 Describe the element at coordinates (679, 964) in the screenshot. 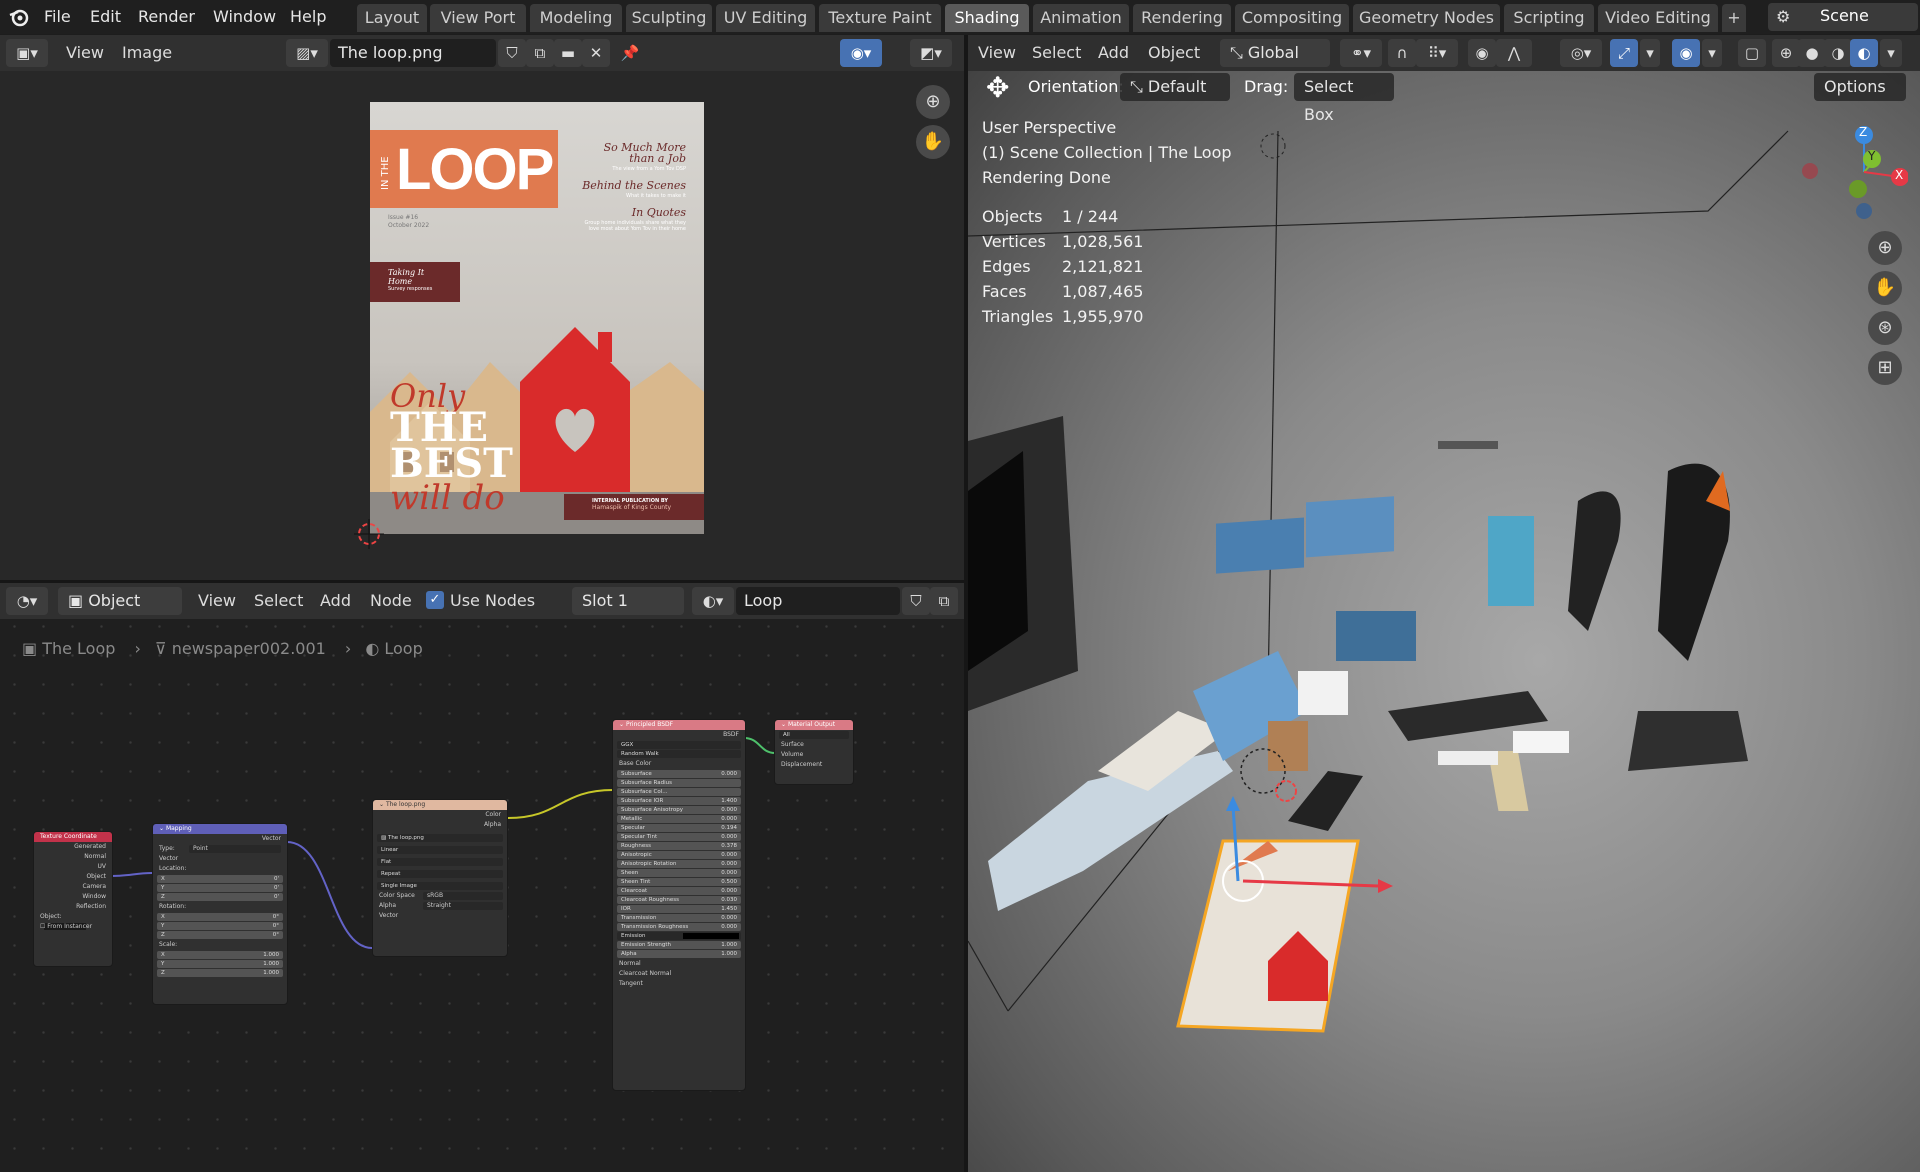

I see `bsdf-tail-normal: Normal` at that location.